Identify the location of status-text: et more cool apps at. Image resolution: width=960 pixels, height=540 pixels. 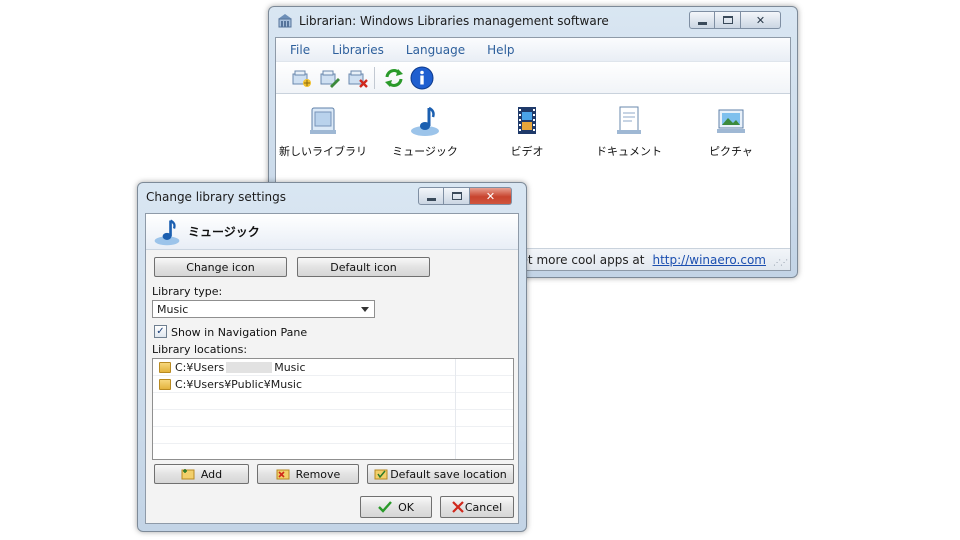
(582, 259).